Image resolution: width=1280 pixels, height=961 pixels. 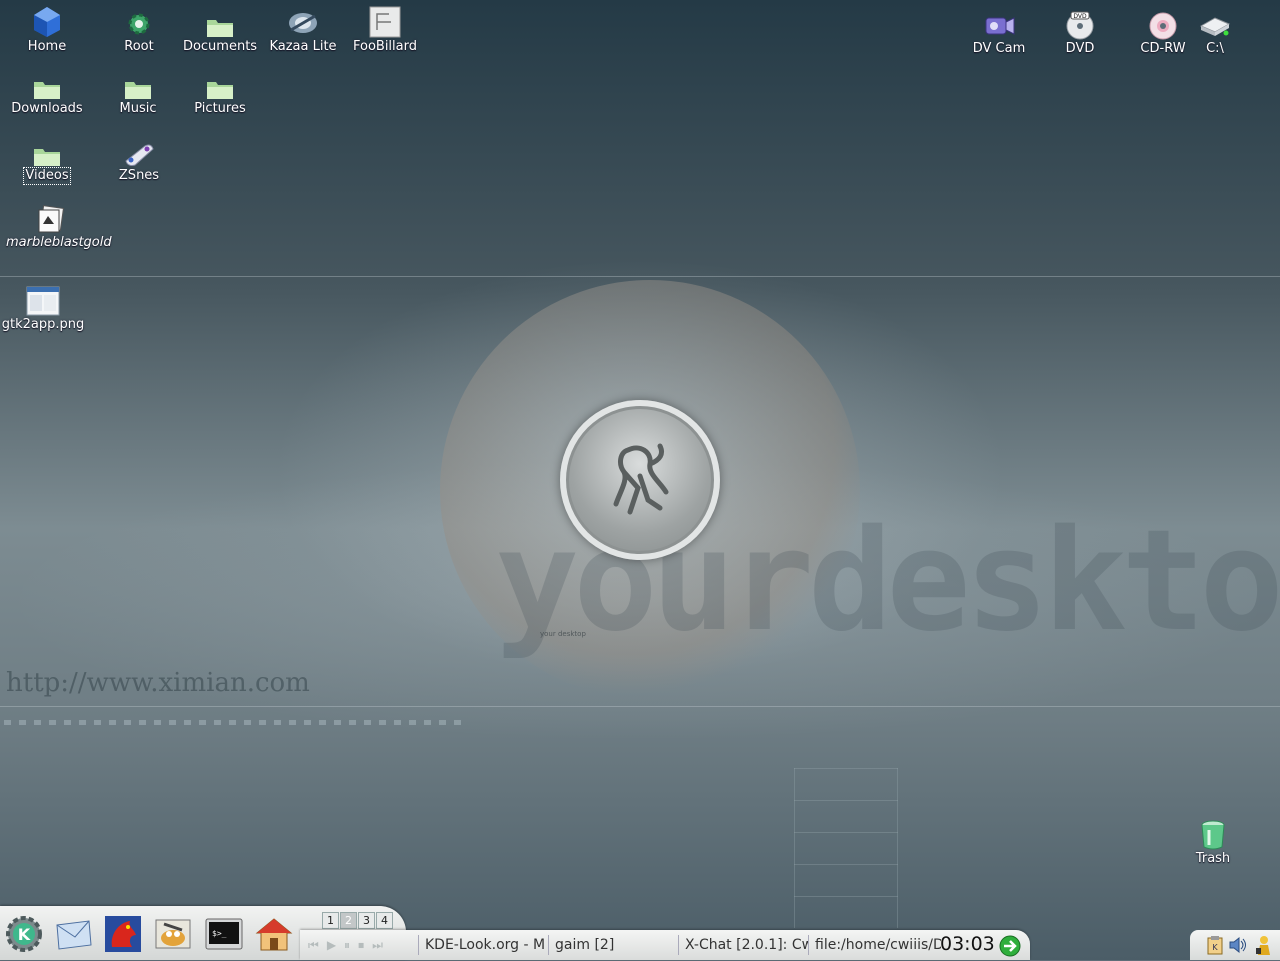 I want to click on desktop-icon-label: FooBillard, so click(x=384, y=46).